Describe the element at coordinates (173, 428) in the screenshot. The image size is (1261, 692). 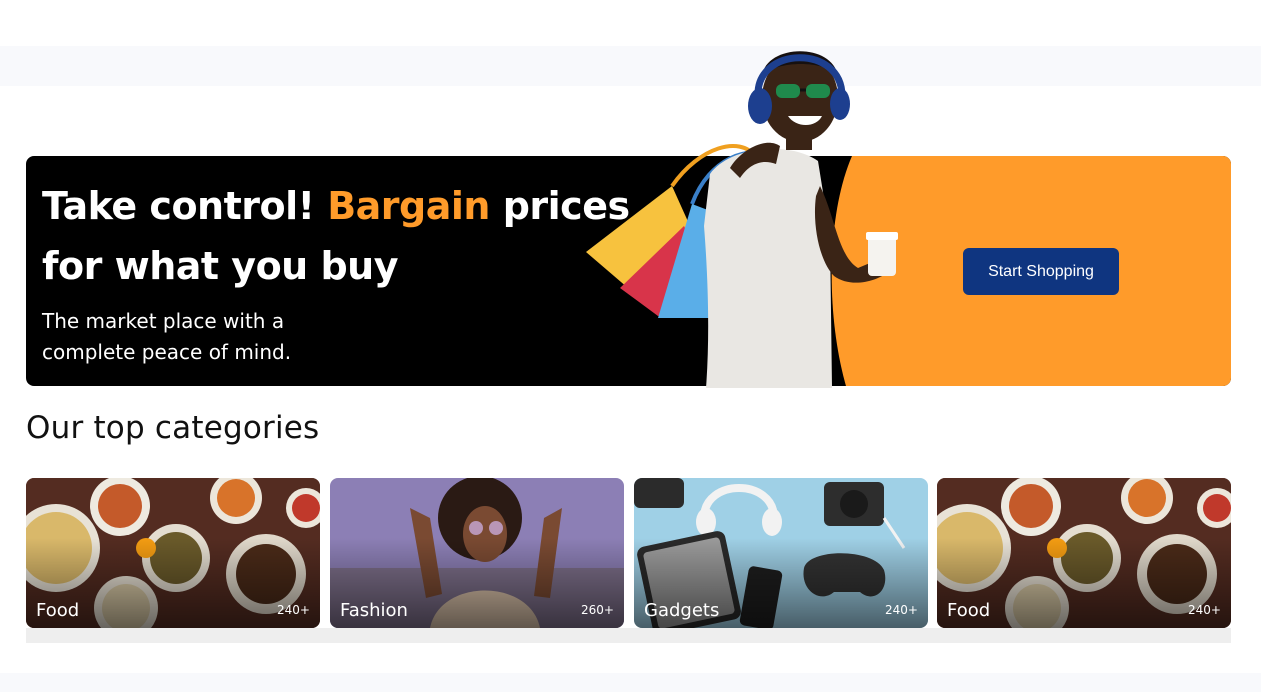
I see `section-title-top-categories: Our top categories` at that location.